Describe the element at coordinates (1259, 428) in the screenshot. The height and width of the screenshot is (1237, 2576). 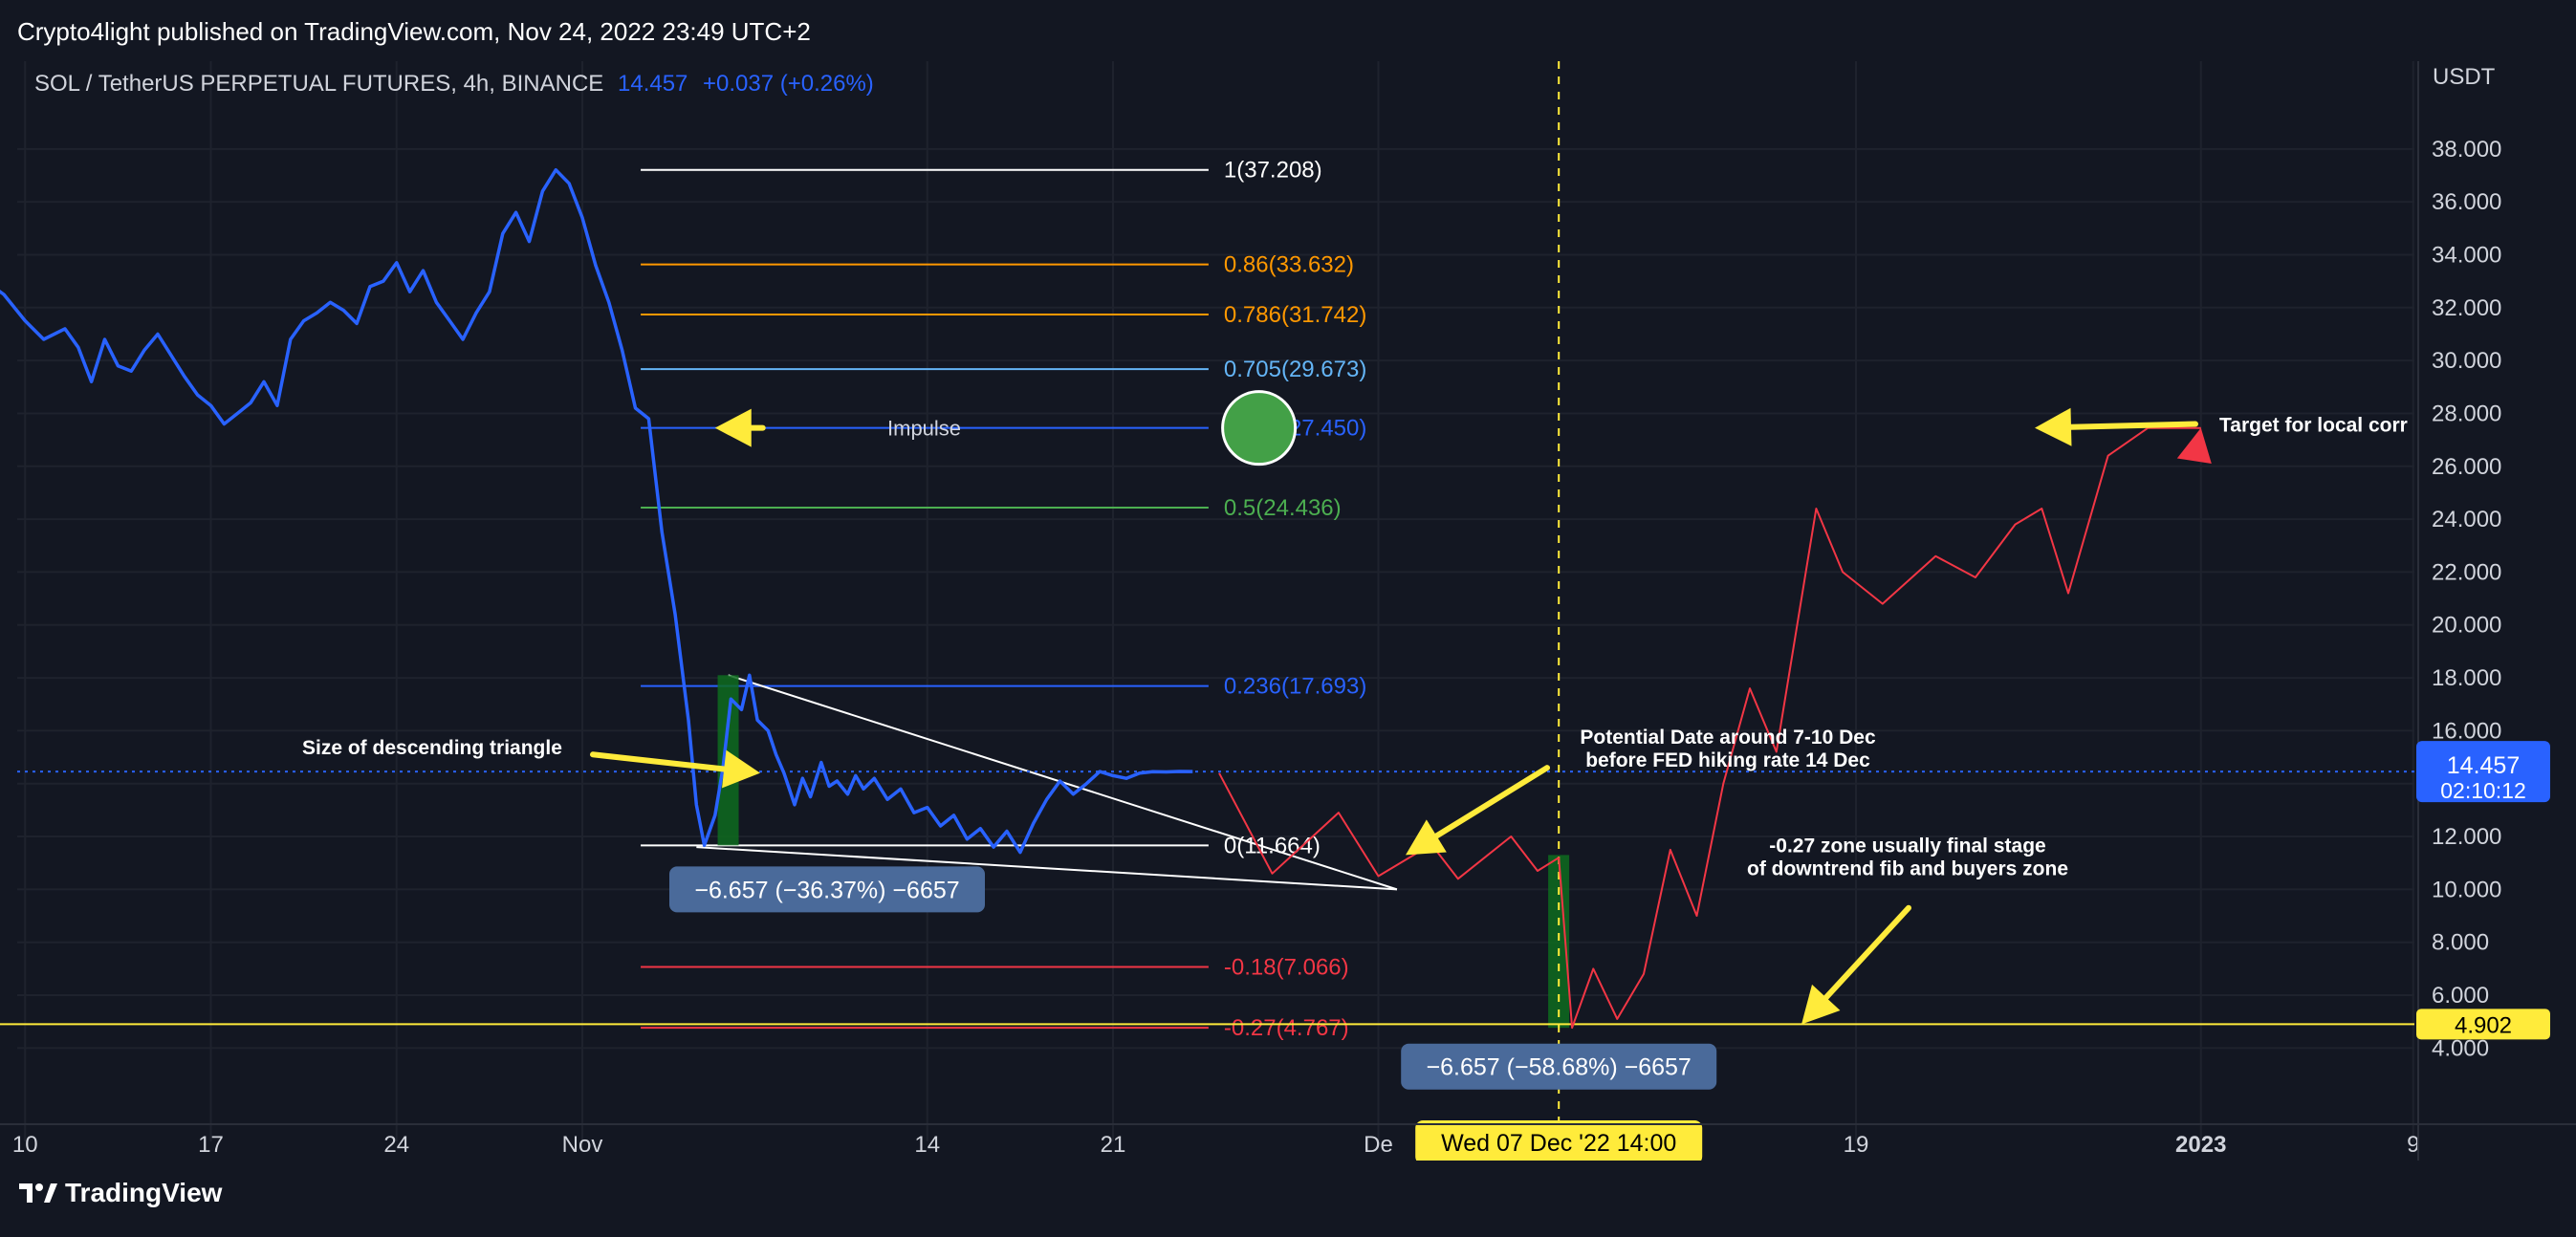
I see `target-circle` at that location.